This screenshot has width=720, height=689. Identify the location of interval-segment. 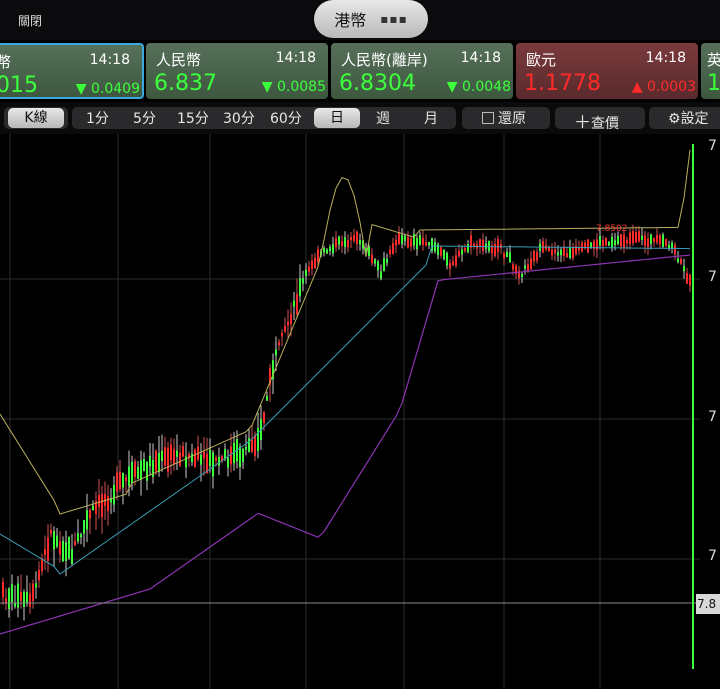
(264, 118).